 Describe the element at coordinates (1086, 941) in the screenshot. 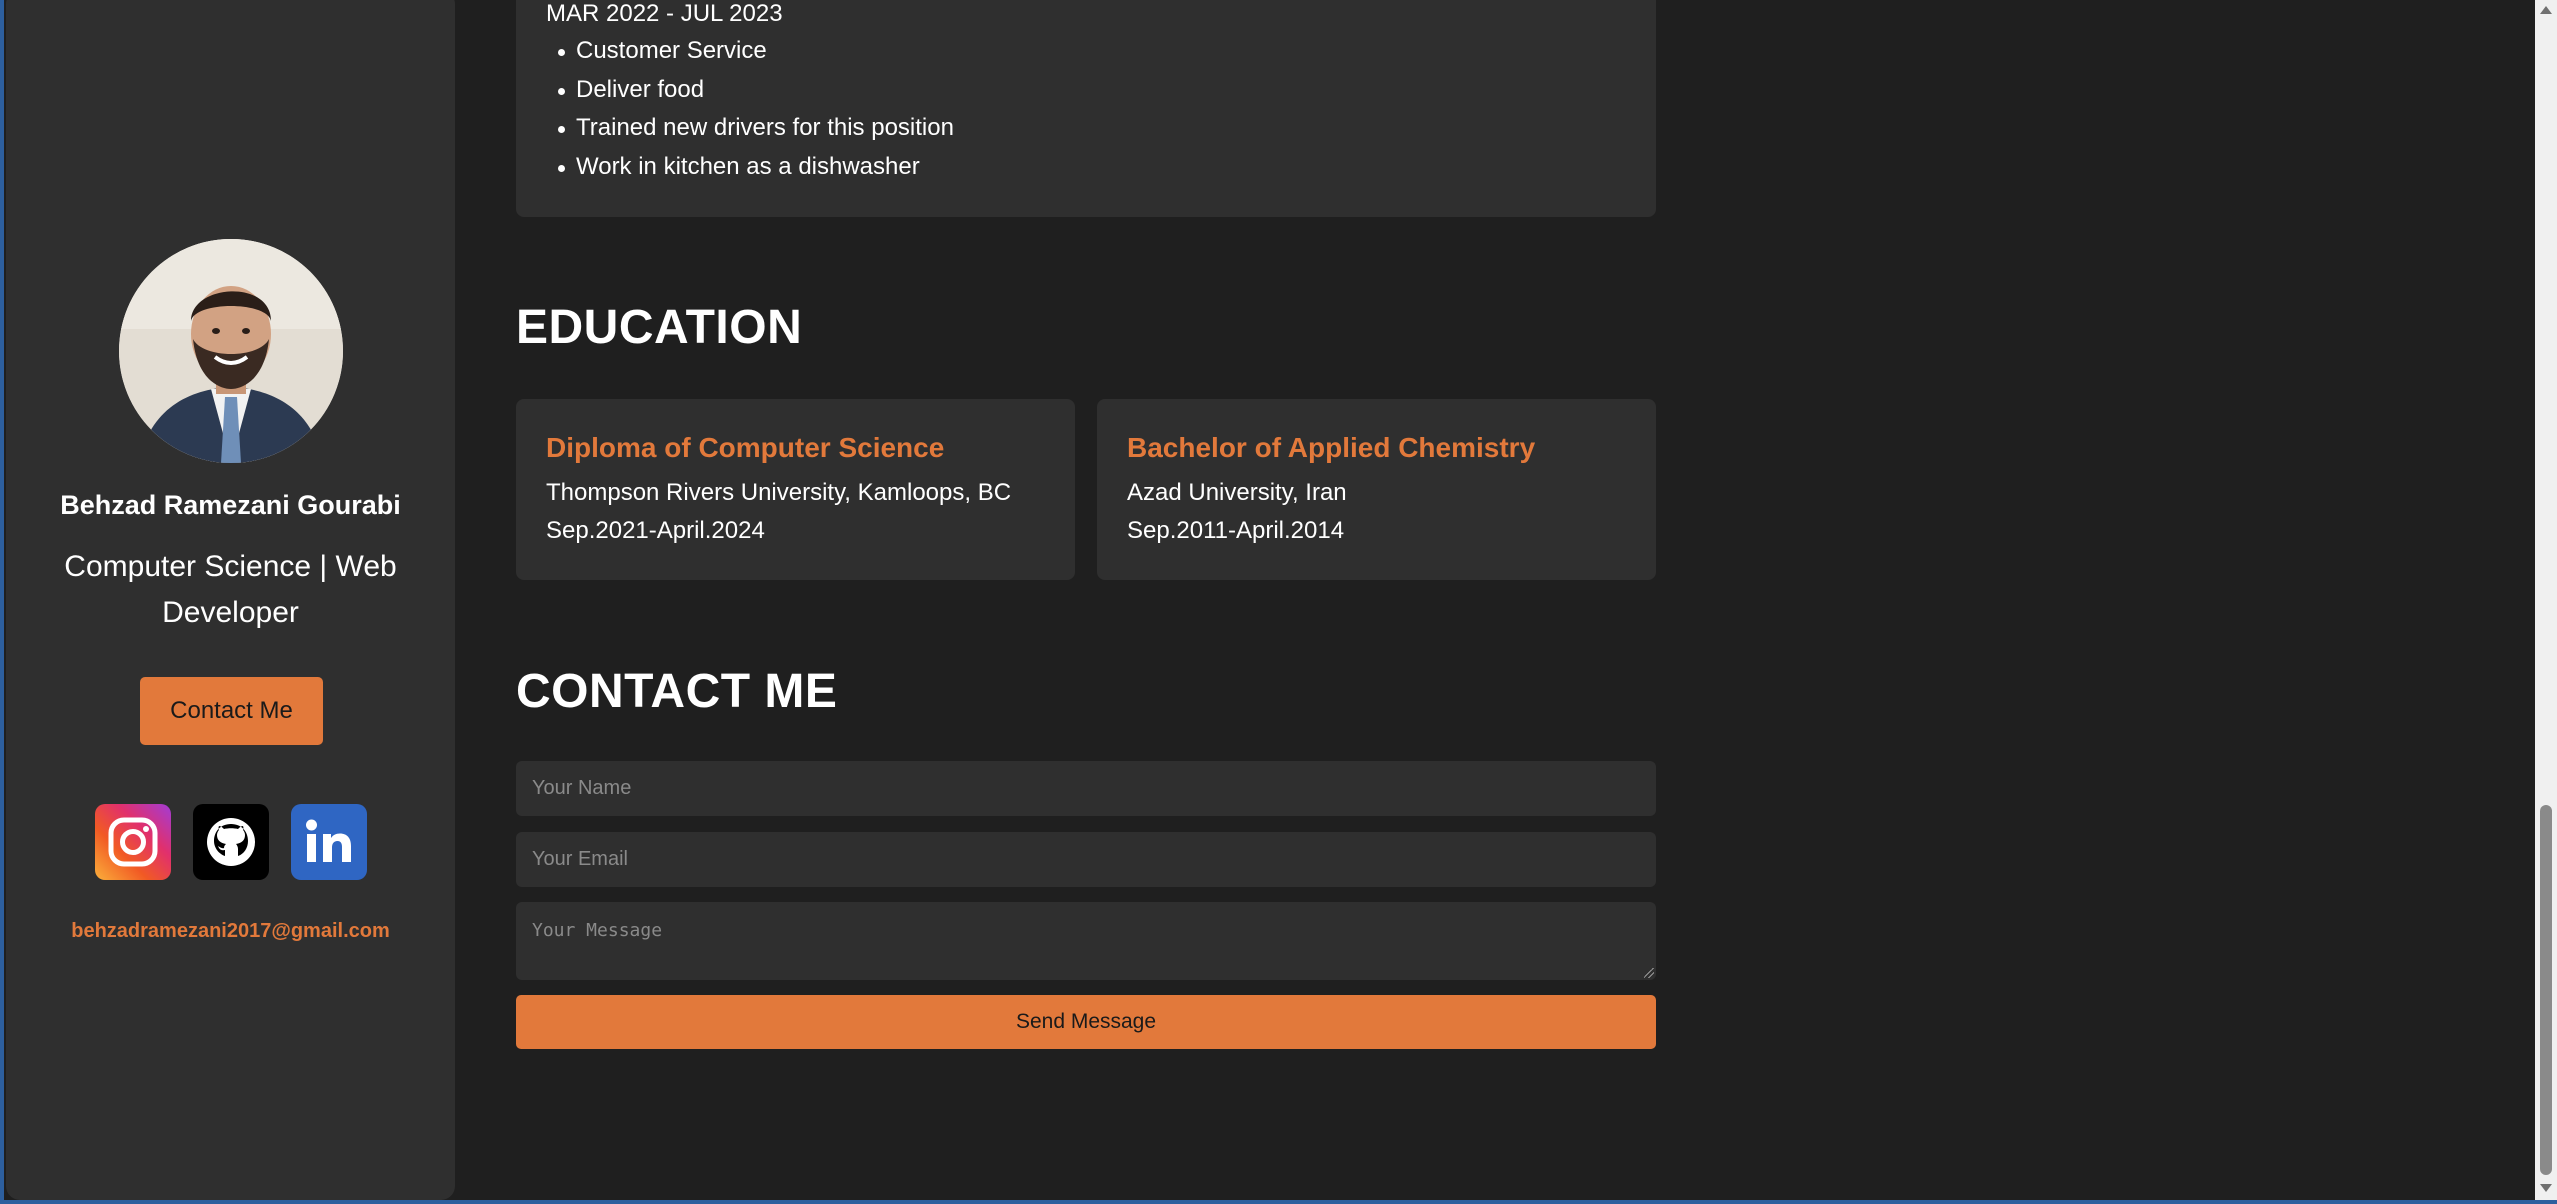

I see `message-textarea: Your Message` at that location.